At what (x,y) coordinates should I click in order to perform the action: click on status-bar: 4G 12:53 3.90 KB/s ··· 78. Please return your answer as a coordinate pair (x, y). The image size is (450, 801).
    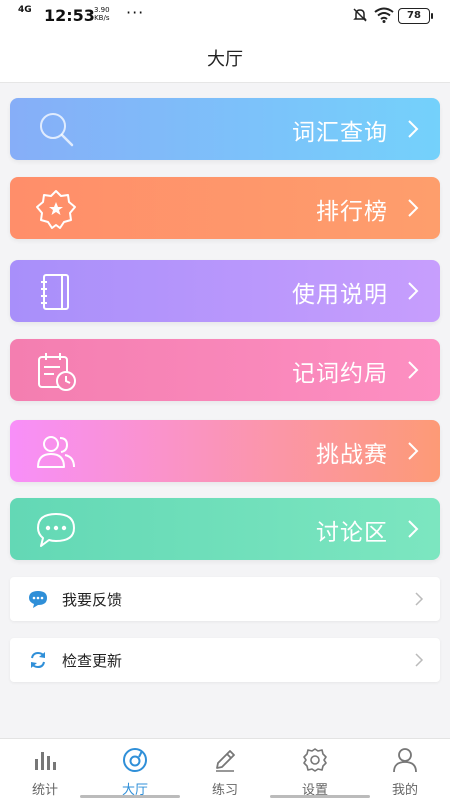
    Looking at the image, I should click on (225, 15).